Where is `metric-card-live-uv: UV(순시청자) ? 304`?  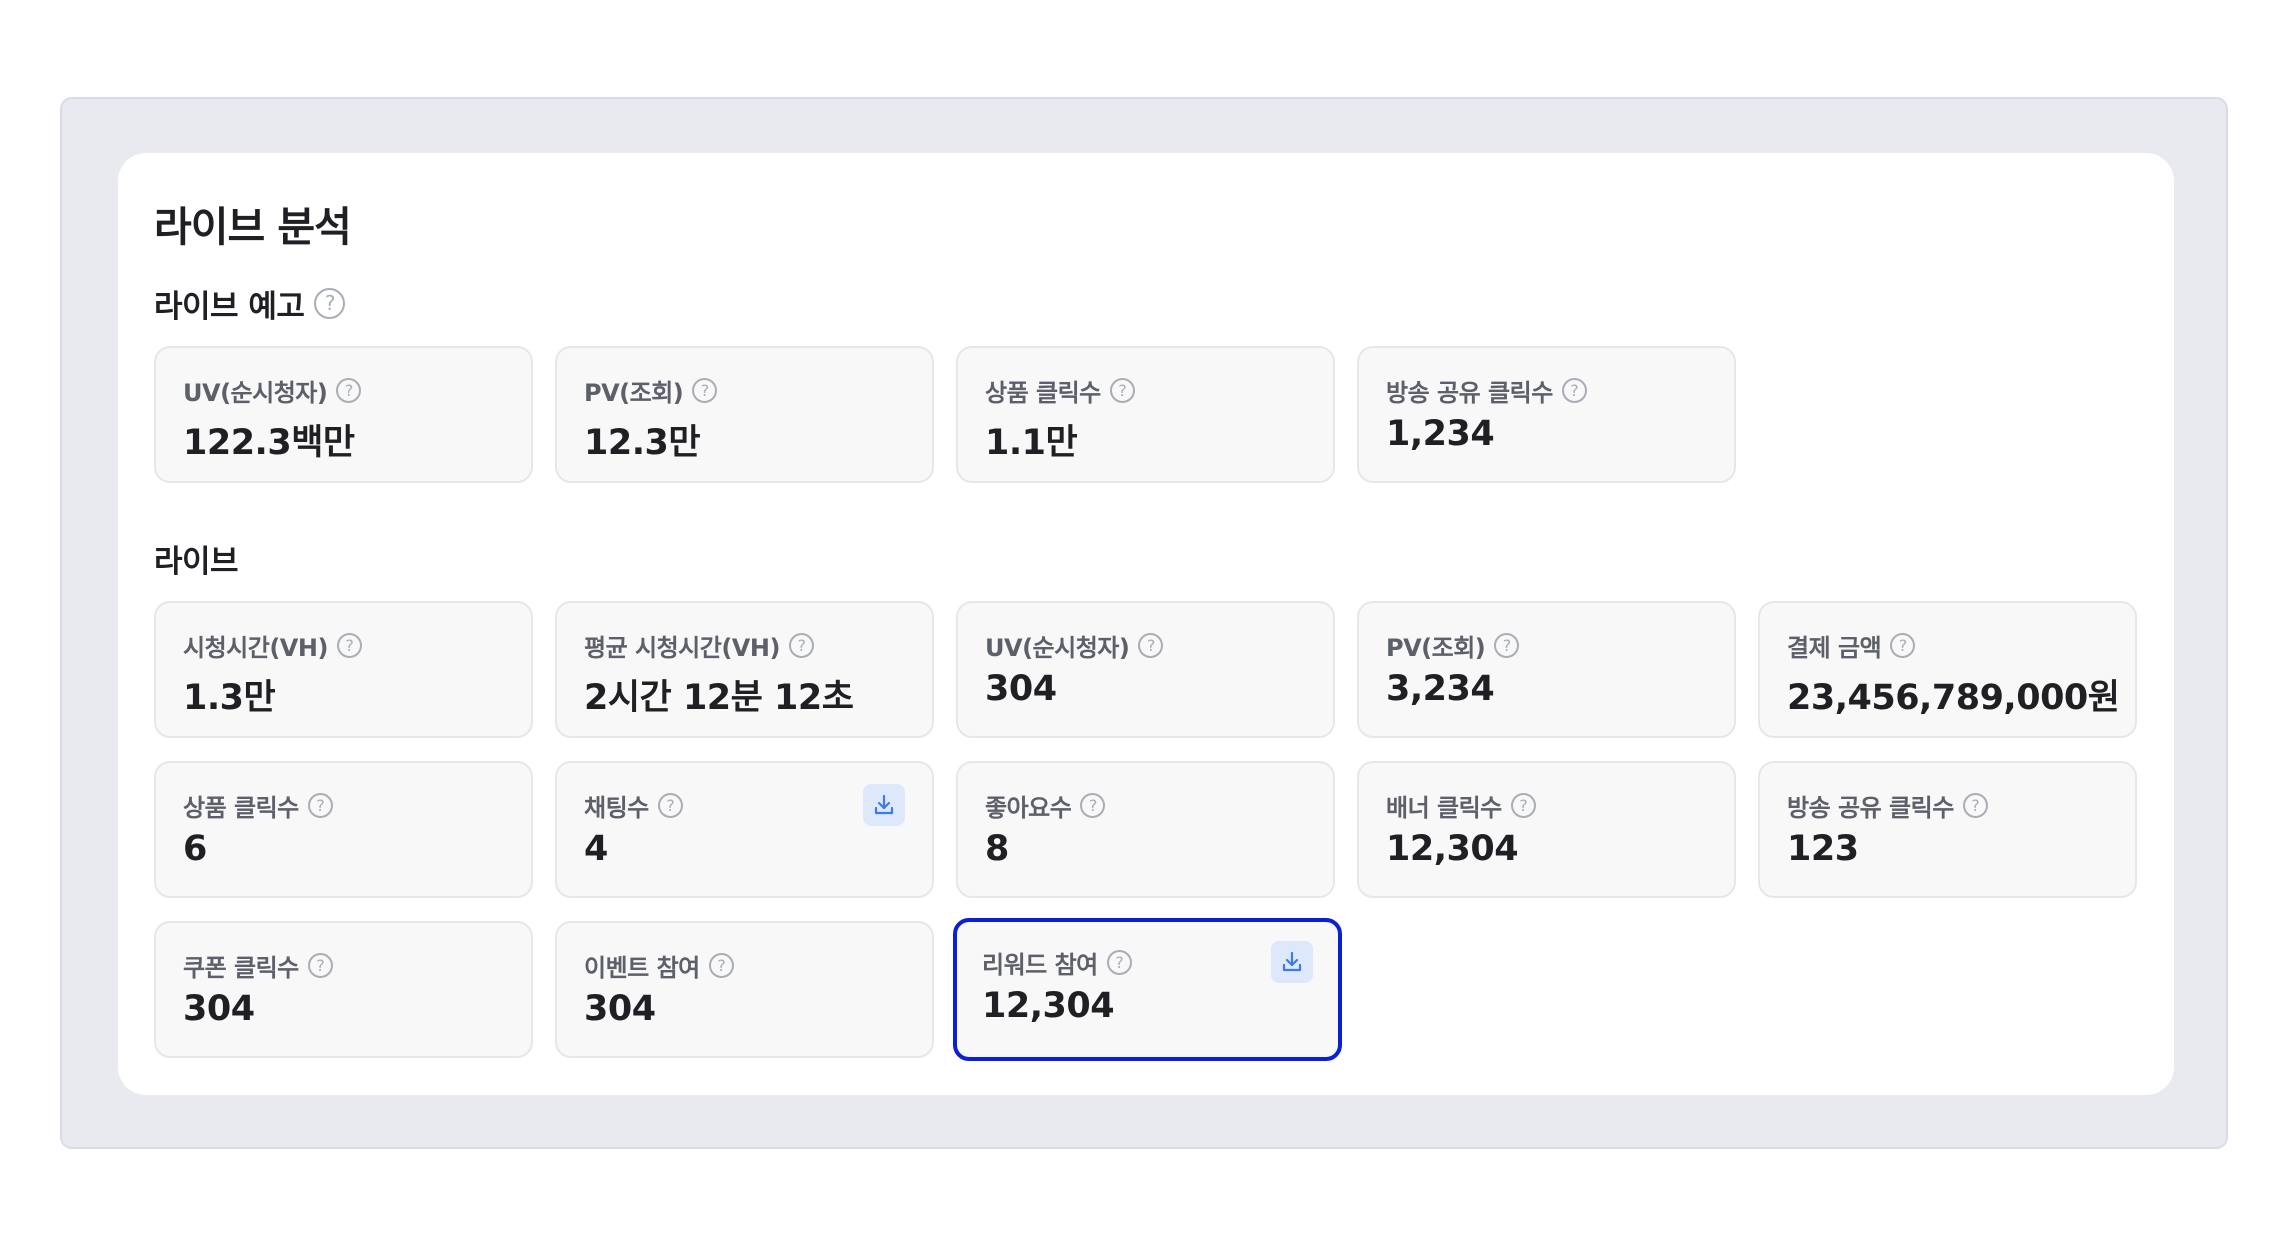
metric-card-live-uv: UV(순시청자) ? 304 is located at coordinates (1145, 669).